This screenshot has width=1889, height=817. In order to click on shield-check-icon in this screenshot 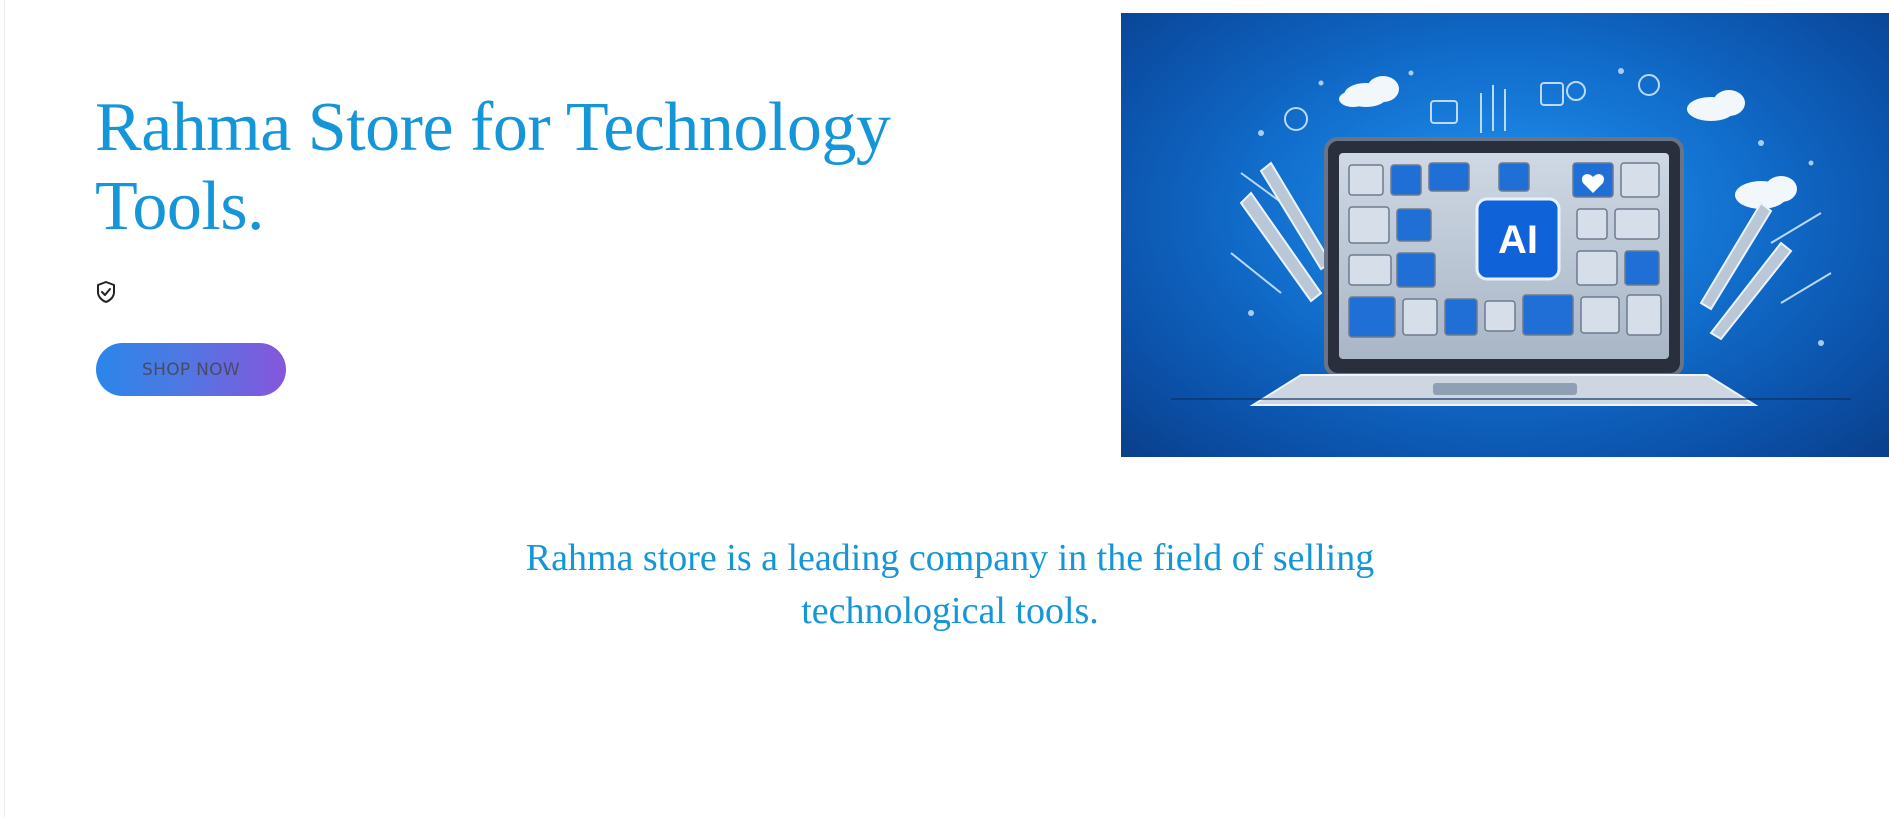, I will do `click(106, 292)`.